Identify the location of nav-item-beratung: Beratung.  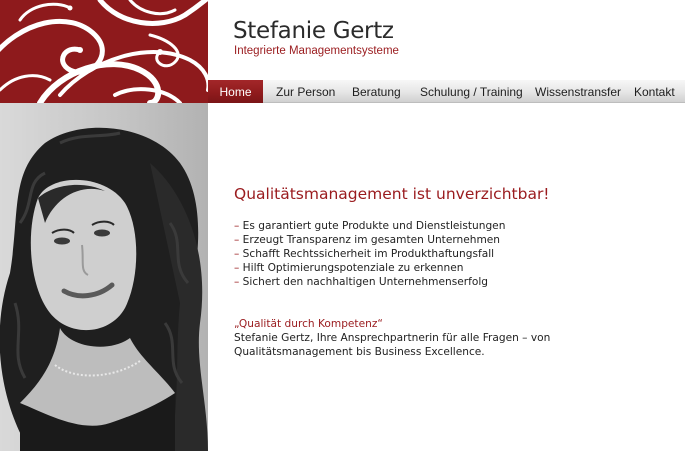
(376, 91).